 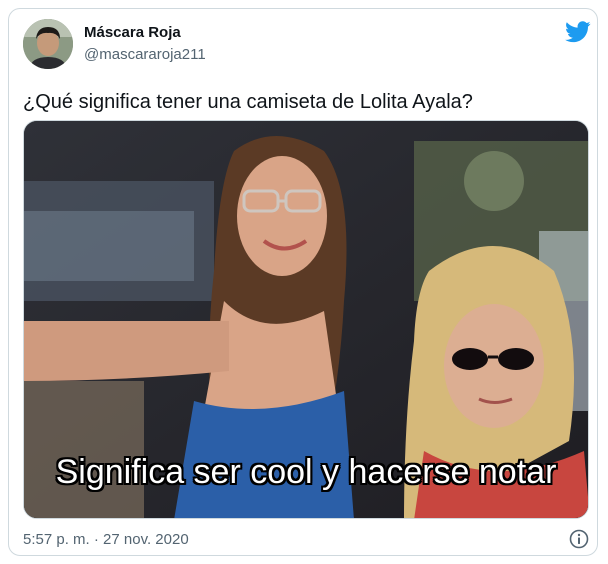 I want to click on twitter-bird-icon, so click(x=578, y=32).